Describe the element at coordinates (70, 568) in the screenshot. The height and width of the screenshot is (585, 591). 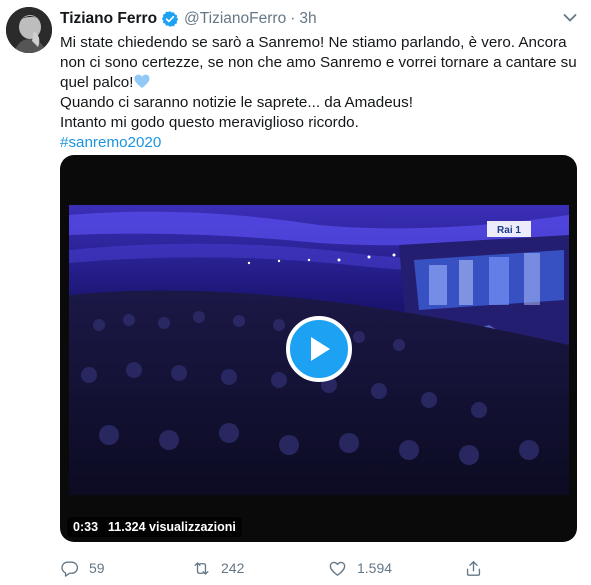
I see `reply-icon` at that location.